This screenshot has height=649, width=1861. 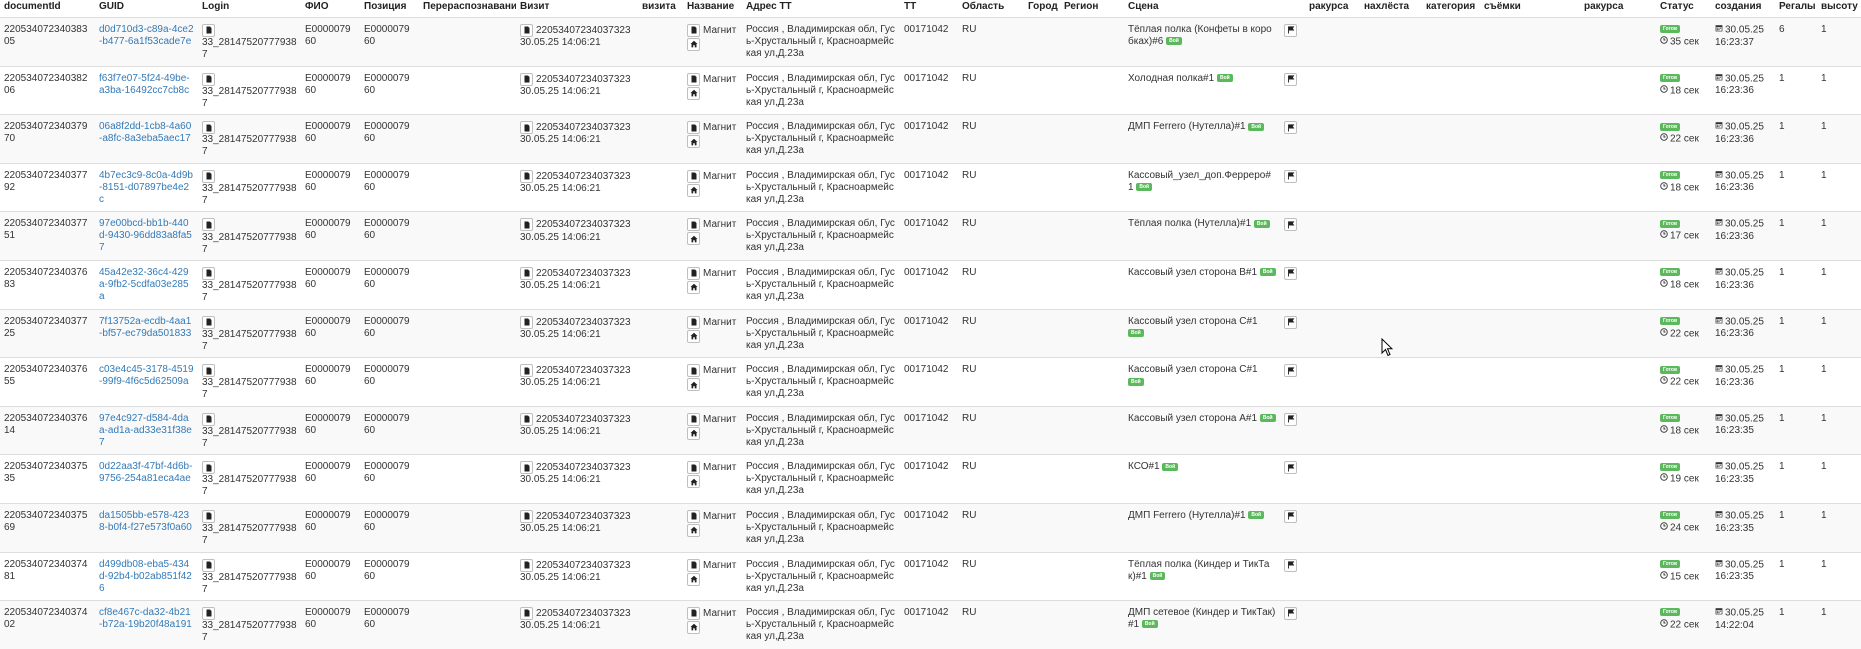 What do you see at coordinates (146, 187) in the screenshot?
I see `guid-link: 4b7ec3c9-8c0a-4d9b-8151-d07897be4e2c` at bounding box center [146, 187].